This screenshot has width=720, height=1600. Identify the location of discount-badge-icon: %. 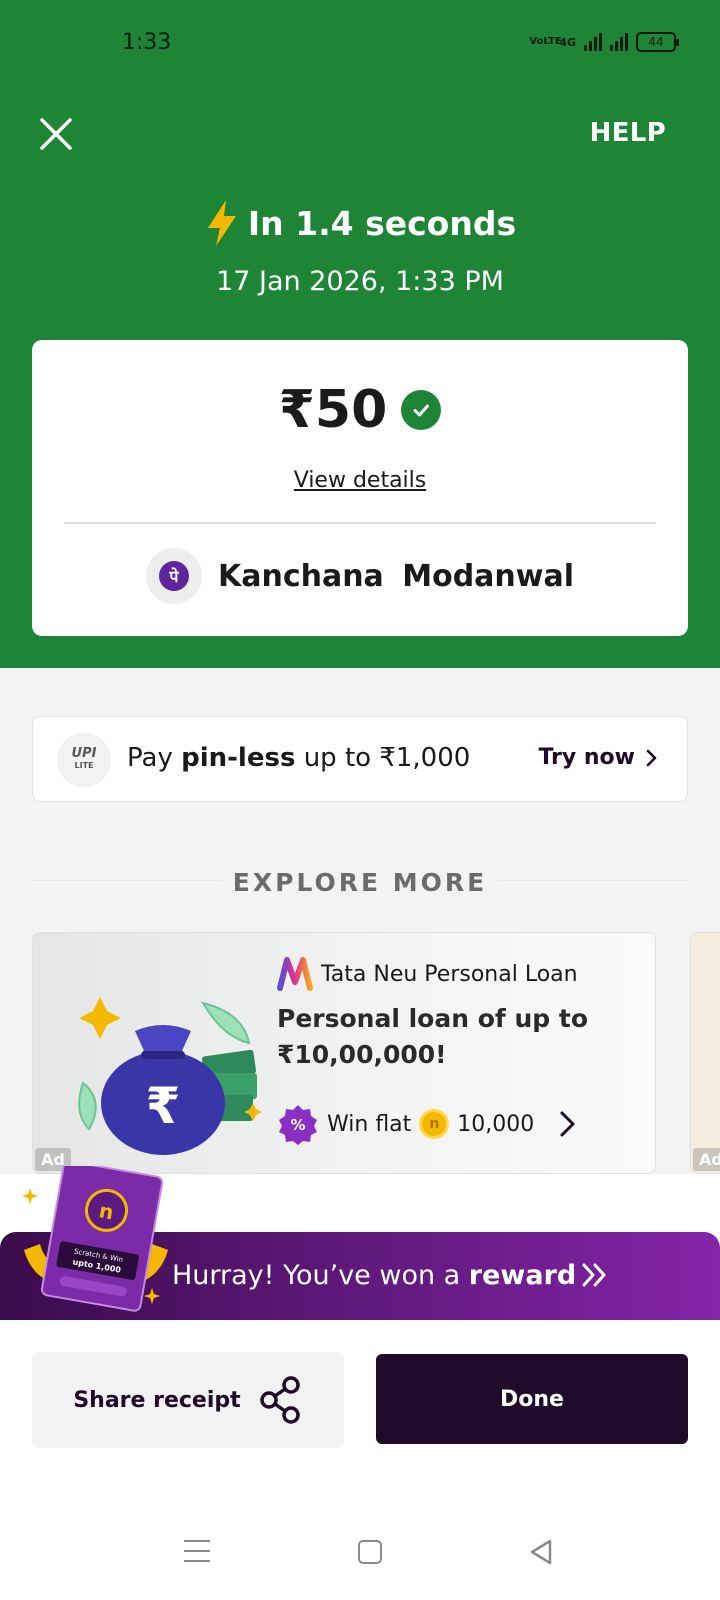
(298, 1125).